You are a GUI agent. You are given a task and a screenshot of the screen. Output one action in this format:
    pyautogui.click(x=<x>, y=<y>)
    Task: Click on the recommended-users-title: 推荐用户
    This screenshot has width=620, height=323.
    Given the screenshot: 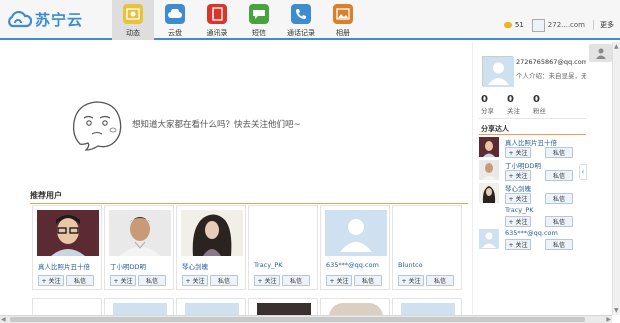 What is the action you would take?
    pyautogui.click(x=46, y=195)
    